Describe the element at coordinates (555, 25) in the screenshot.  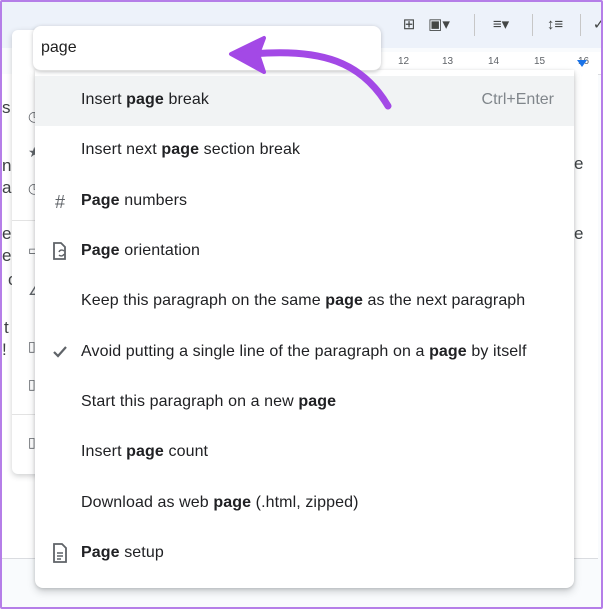
I see `line-spacing-icon: ↕≡` at that location.